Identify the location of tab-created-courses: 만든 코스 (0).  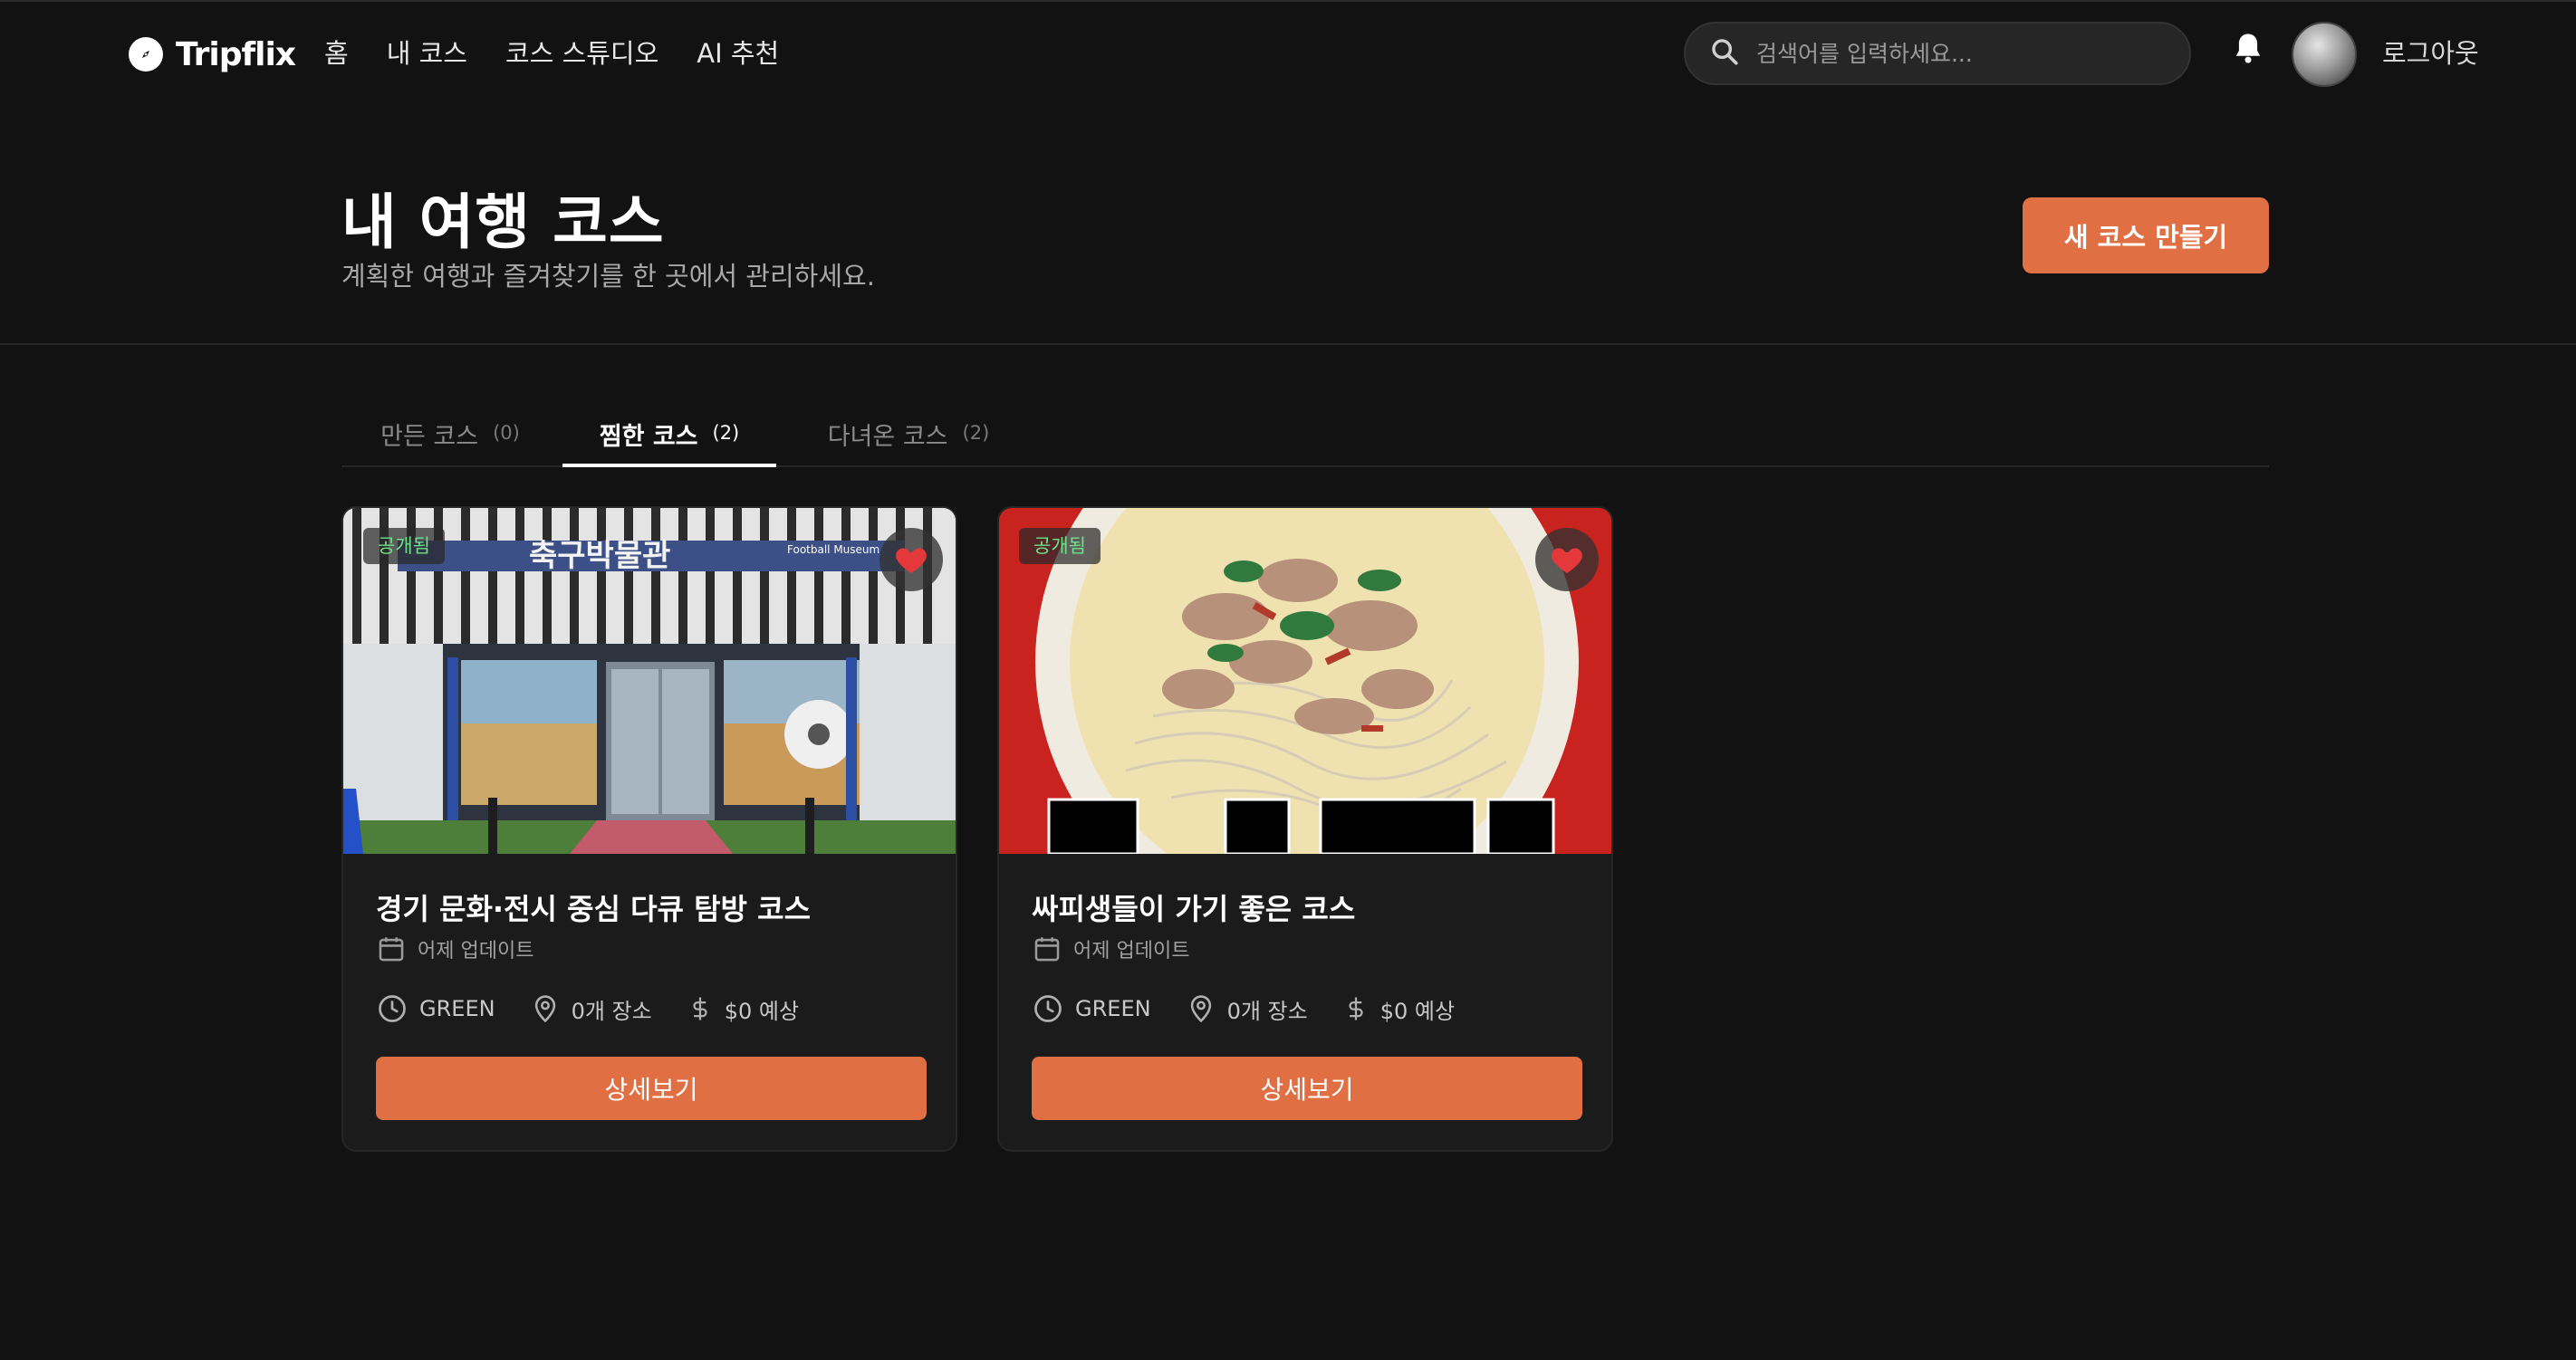
(450, 432).